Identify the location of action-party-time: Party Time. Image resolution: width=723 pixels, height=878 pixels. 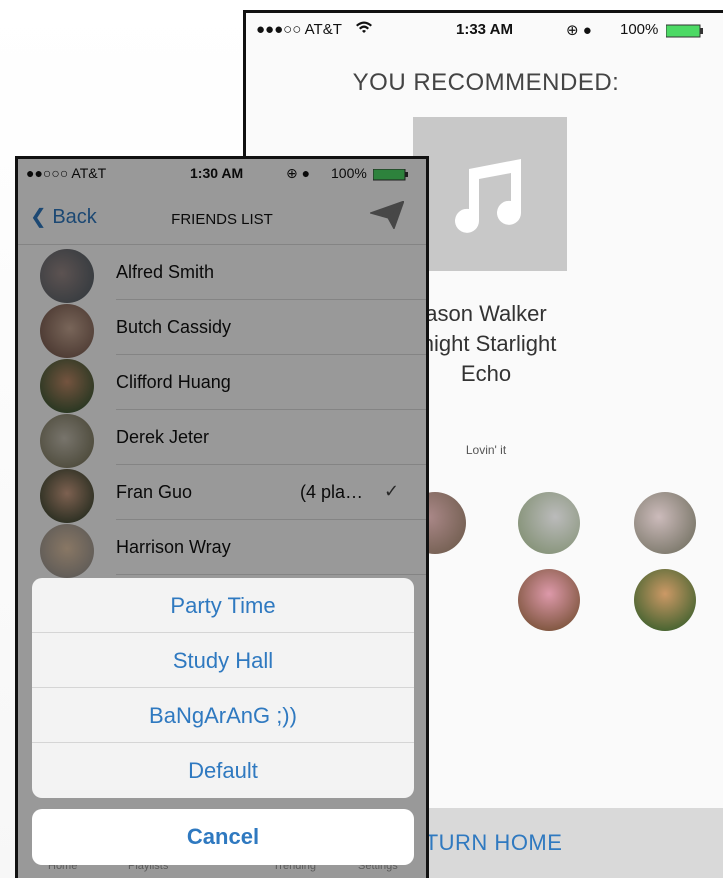
(223, 605).